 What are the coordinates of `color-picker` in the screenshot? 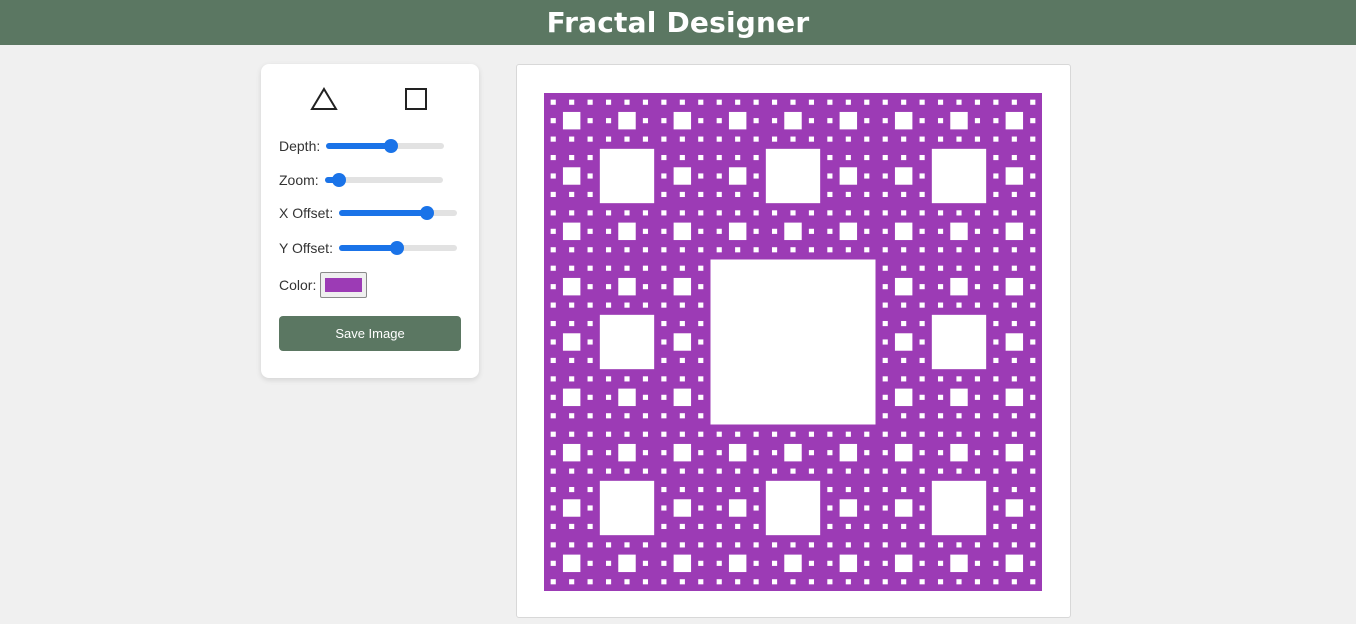 It's located at (344, 285).